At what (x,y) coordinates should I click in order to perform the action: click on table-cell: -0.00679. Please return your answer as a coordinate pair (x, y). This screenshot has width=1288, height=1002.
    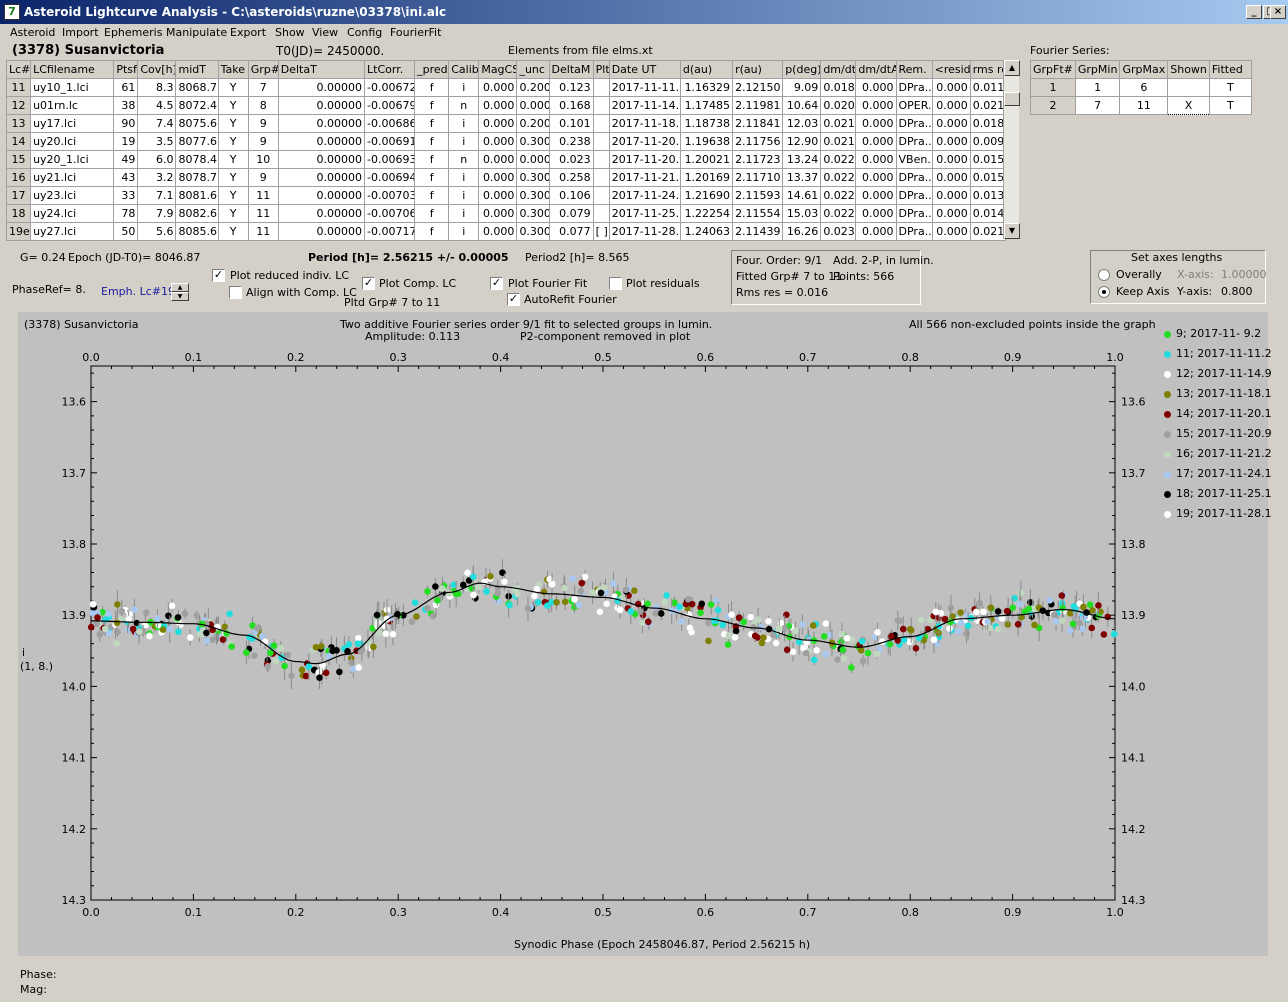
    Looking at the image, I should click on (390, 105).